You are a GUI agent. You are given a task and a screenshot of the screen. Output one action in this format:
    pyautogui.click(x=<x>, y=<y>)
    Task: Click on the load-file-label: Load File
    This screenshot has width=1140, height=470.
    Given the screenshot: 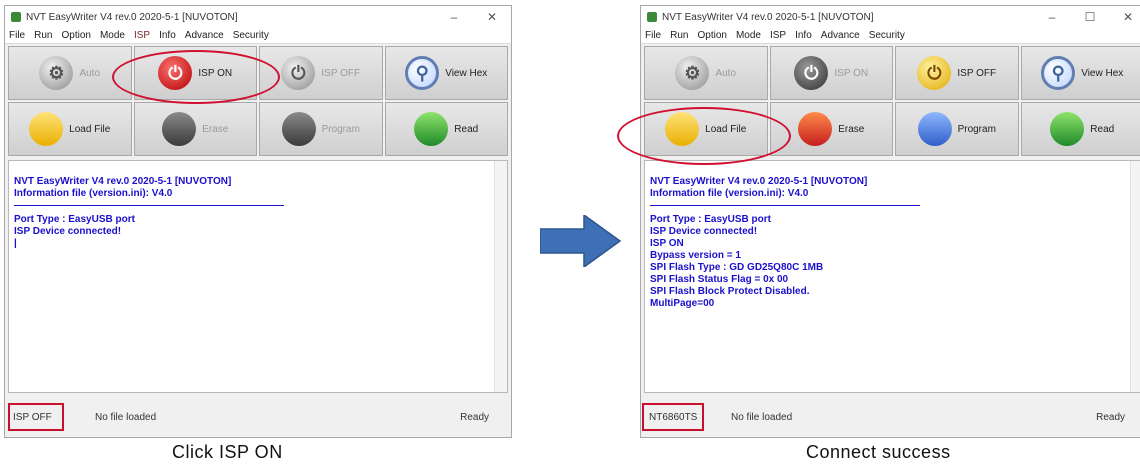 What is the action you would take?
    pyautogui.click(x=90, y=129)
    